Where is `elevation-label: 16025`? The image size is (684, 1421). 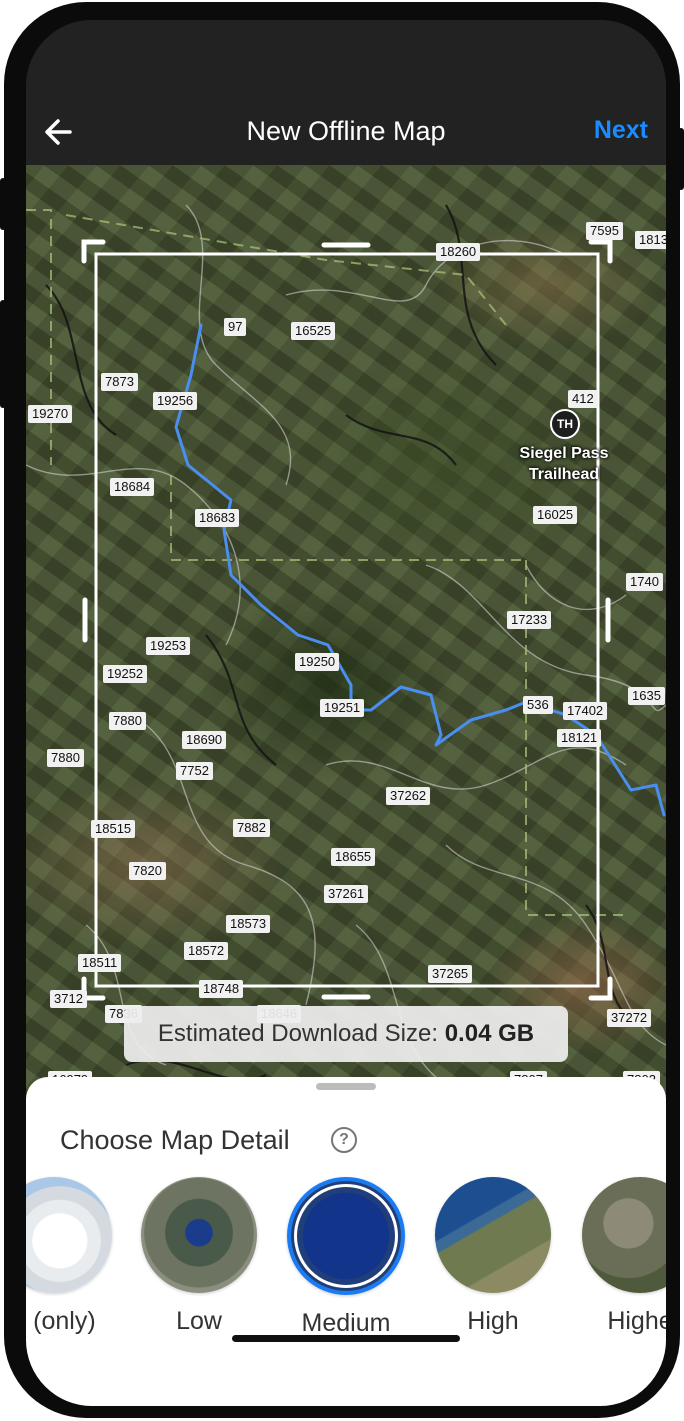 elevation-label: 16025 is located at coordinates (555, 515).